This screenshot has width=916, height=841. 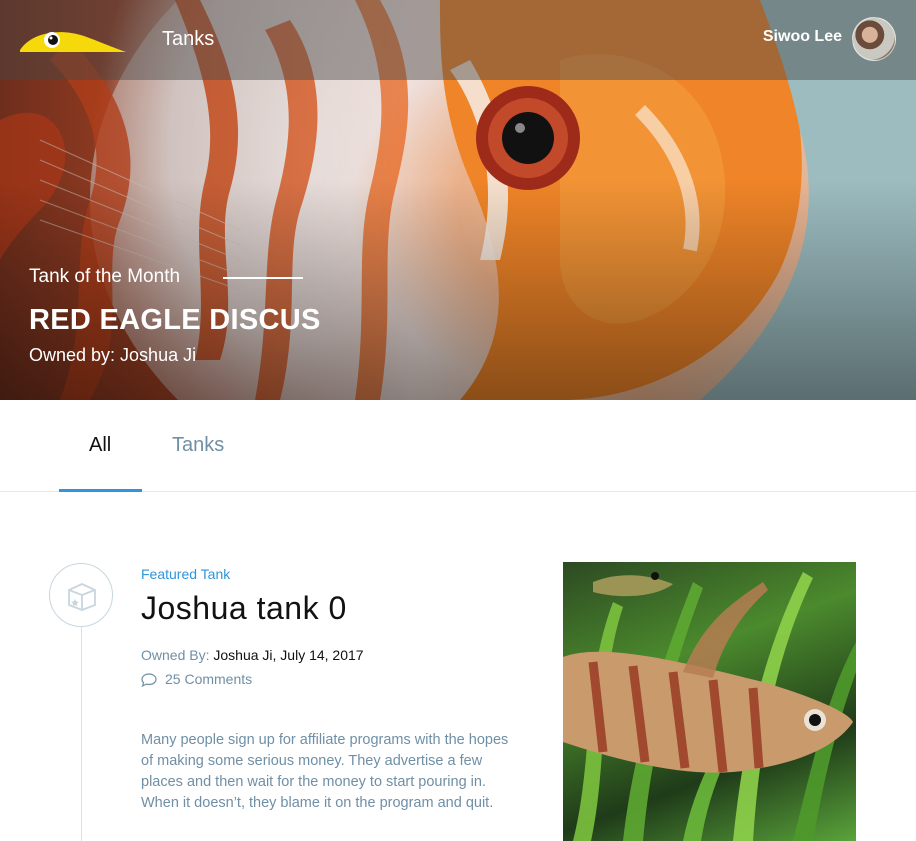 I want to click on nav-link-tanks: Tanks, so click(x=188, y=39).